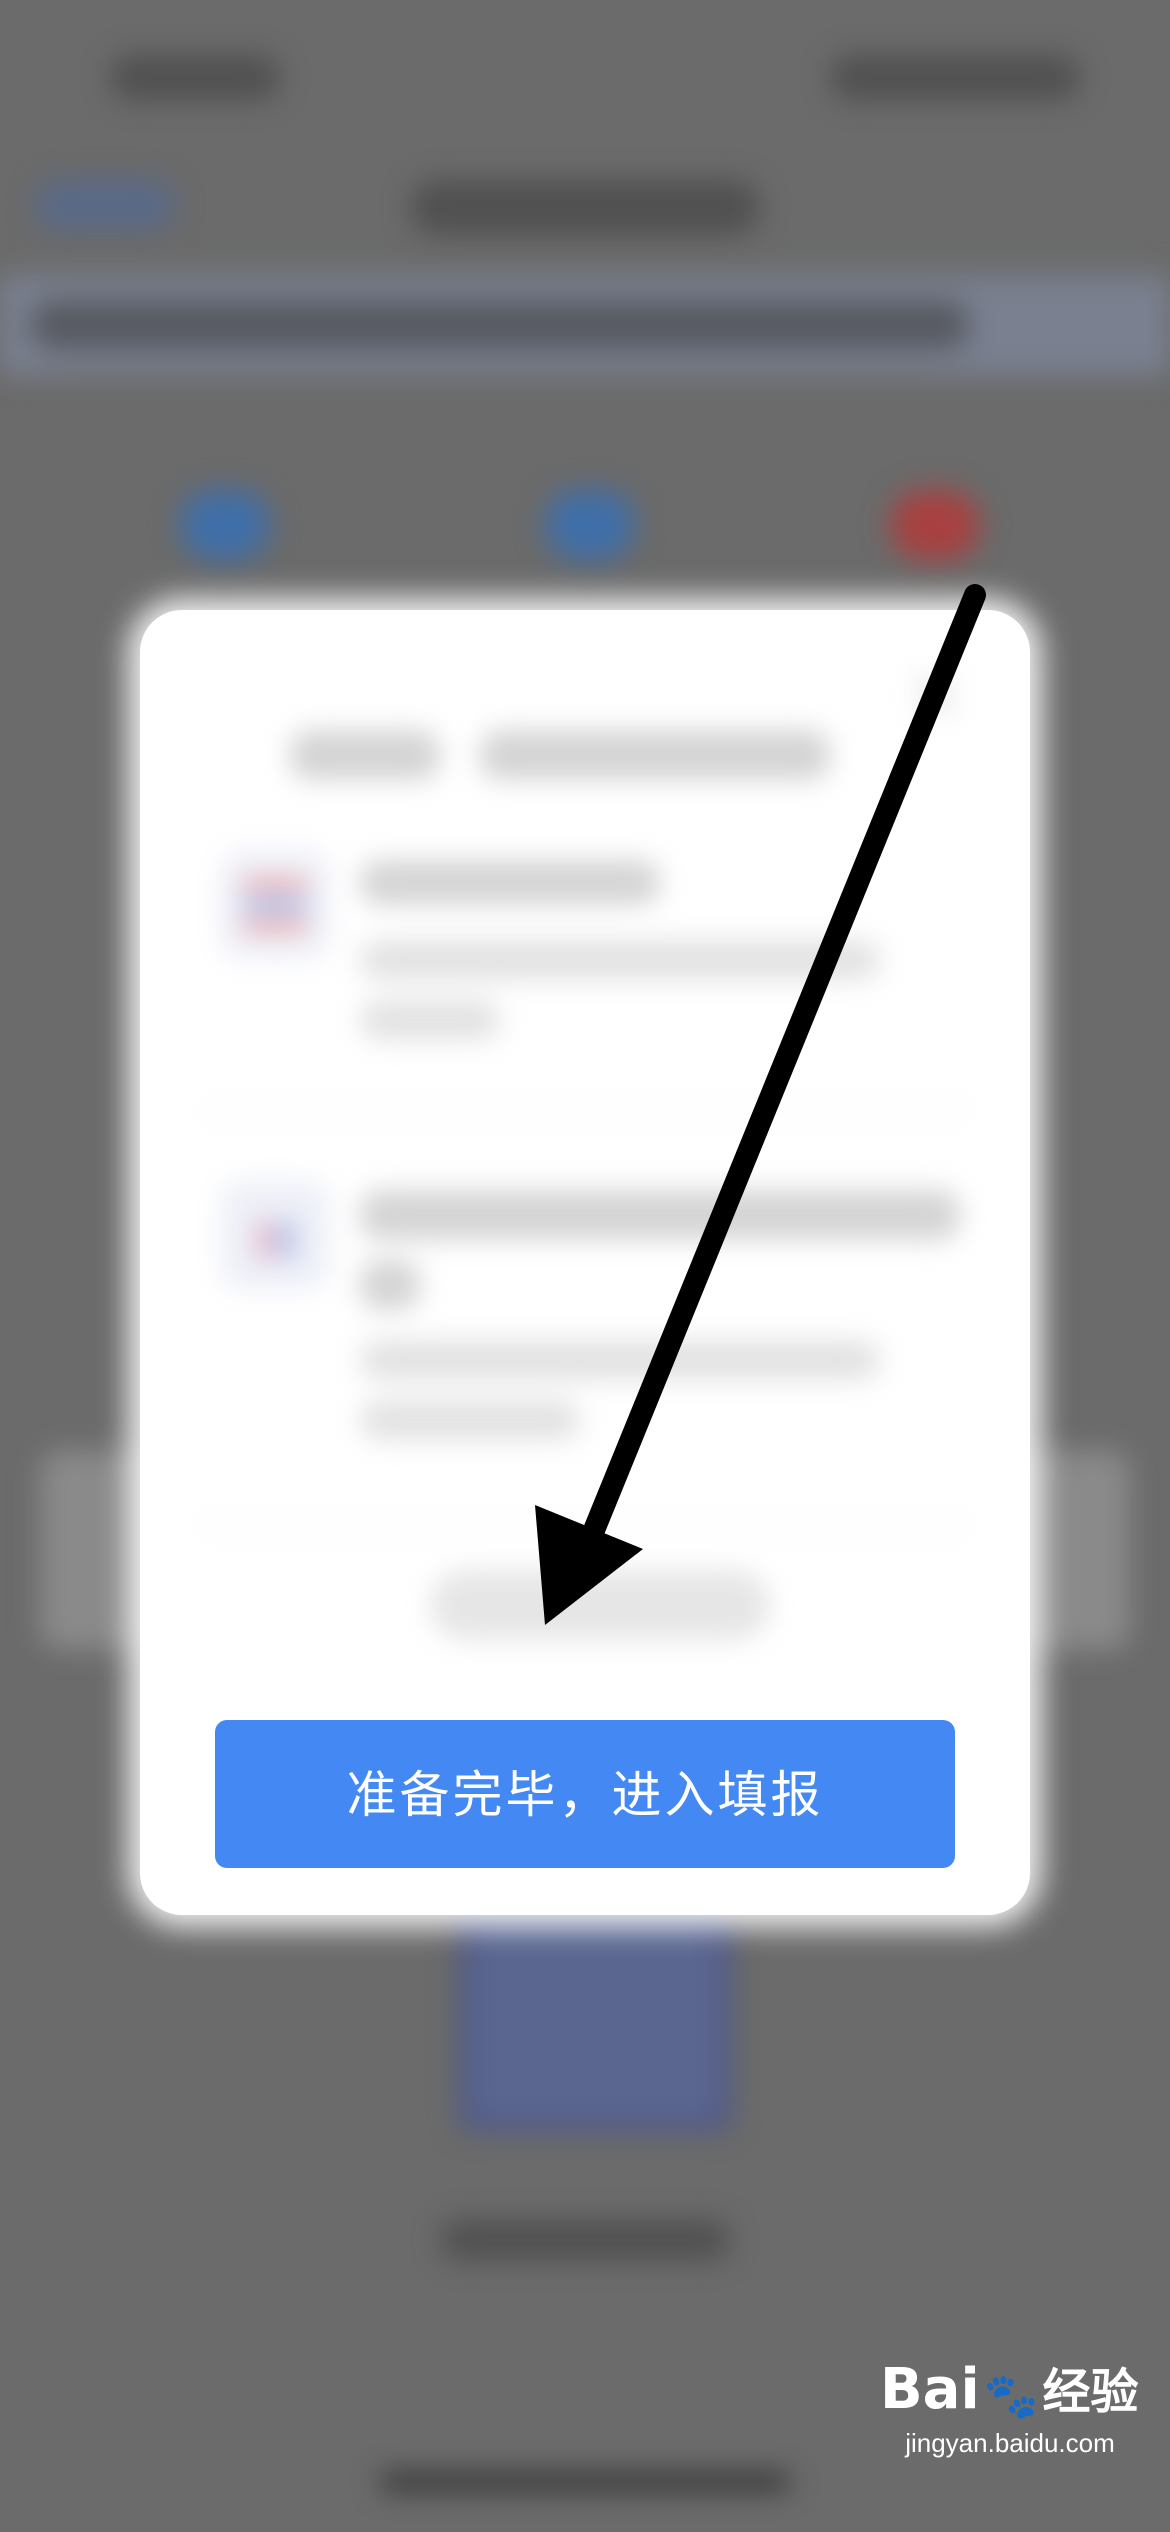 The image size is (1170, 2532). What do you see at coordinates (585, 2240) in the screenshot?
I see `background-caption` at bounding box center [585, 2240].